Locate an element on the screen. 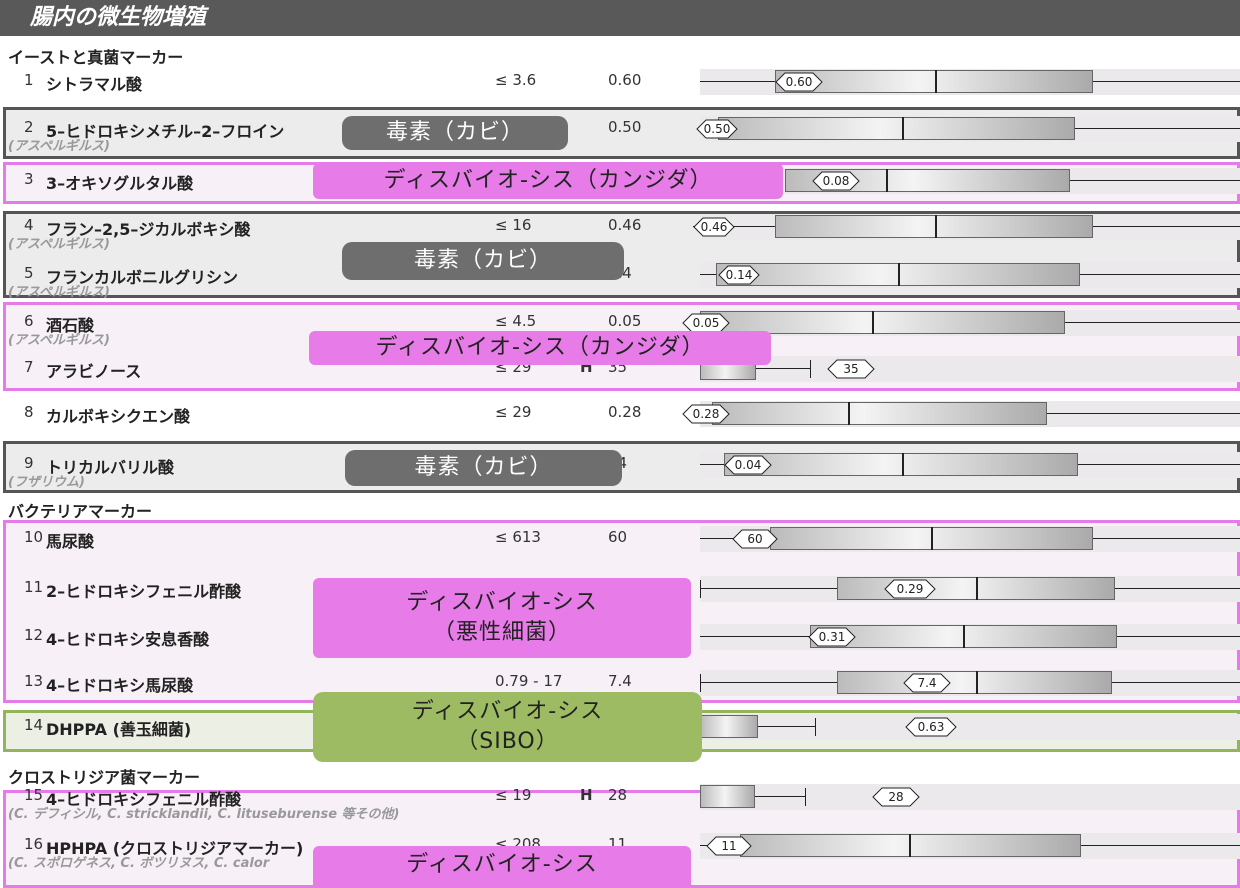  table-row: 10 馬尿酸 ≤ 613 60 60 is located at coordinates (620, 541).